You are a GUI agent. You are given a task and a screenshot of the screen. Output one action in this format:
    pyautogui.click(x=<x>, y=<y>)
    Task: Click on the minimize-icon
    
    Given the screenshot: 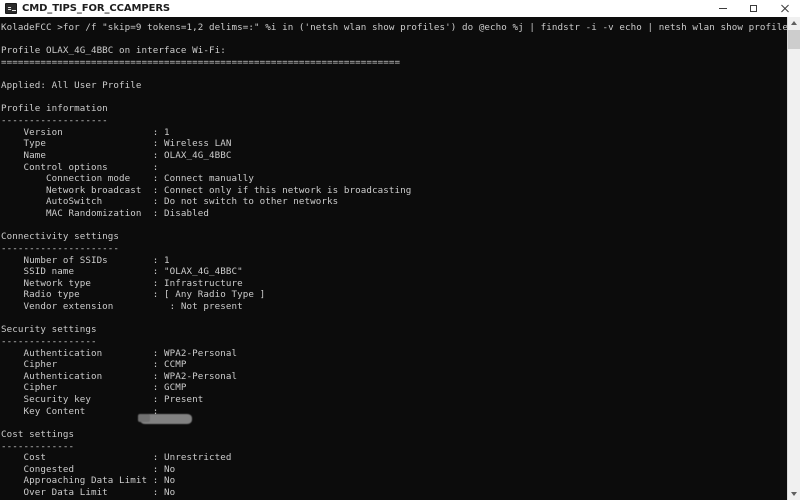 What is the action you would take?
    pyautogui.click(x=722, y=8)
    